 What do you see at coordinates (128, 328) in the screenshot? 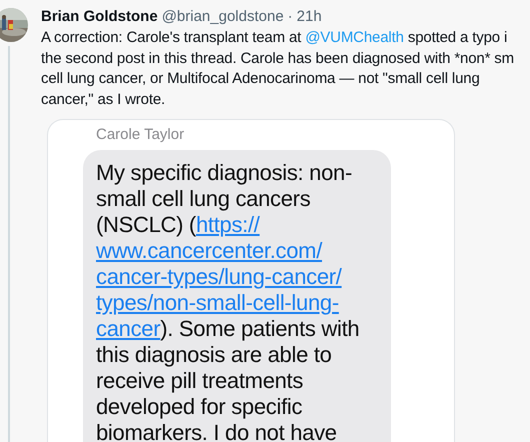
I see `url-link: cancer` at bounding box center [128, 328].